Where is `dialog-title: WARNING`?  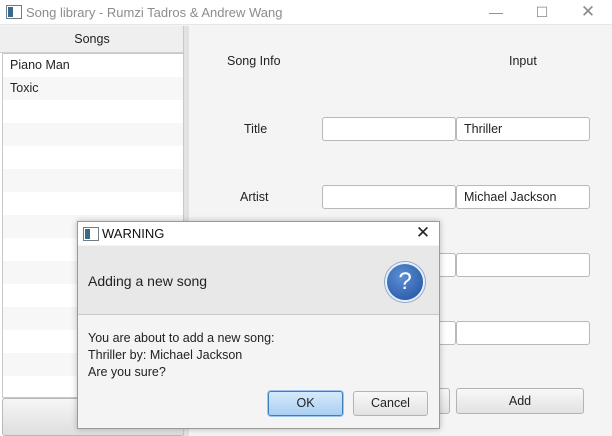 dialog-title: WARNING is located at coordinates (133, 233).